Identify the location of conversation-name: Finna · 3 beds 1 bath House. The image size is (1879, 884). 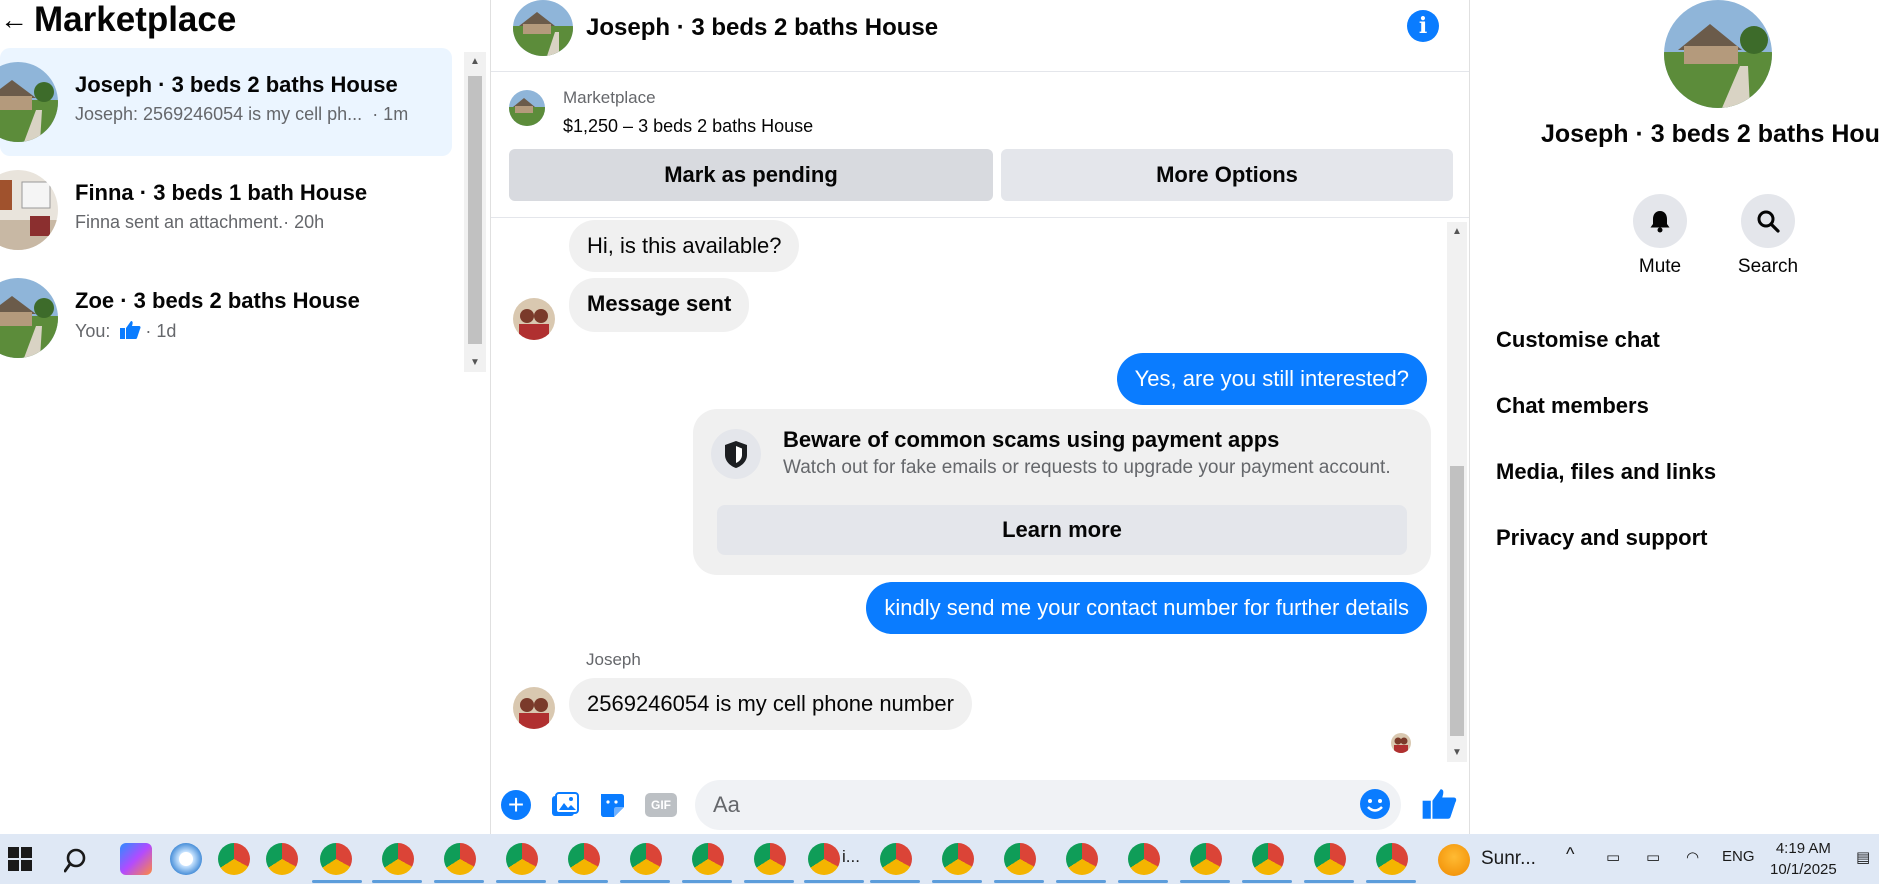
(221, 192).